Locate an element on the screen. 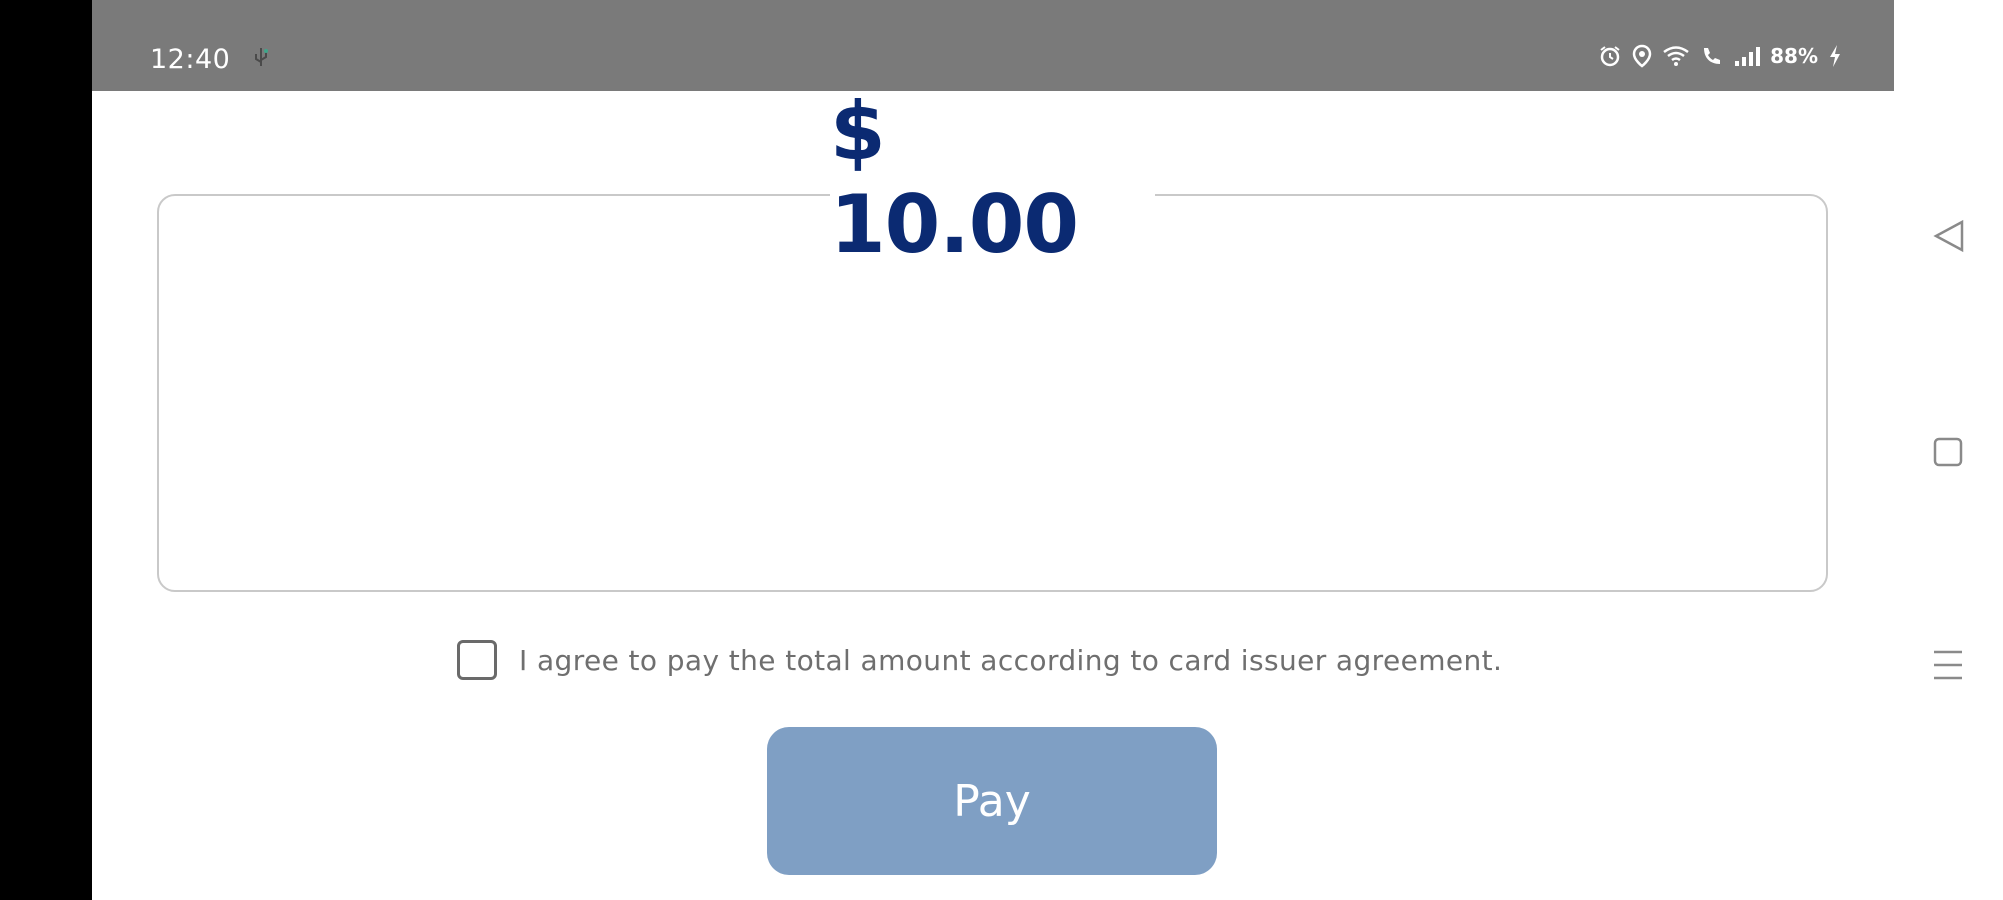  left-black-bar is located at coordinates (46, 450).